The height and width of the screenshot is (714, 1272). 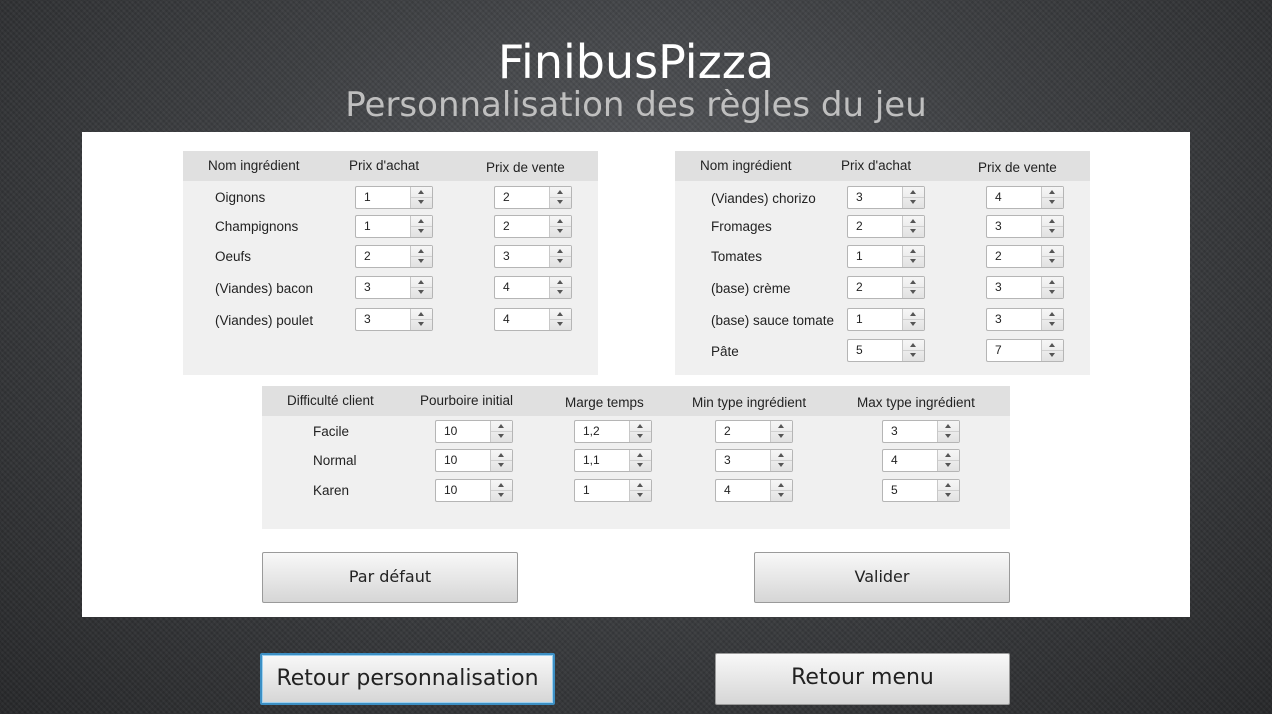 I want to click on buy-price-spinner: 5, so click(x=886, y=350).